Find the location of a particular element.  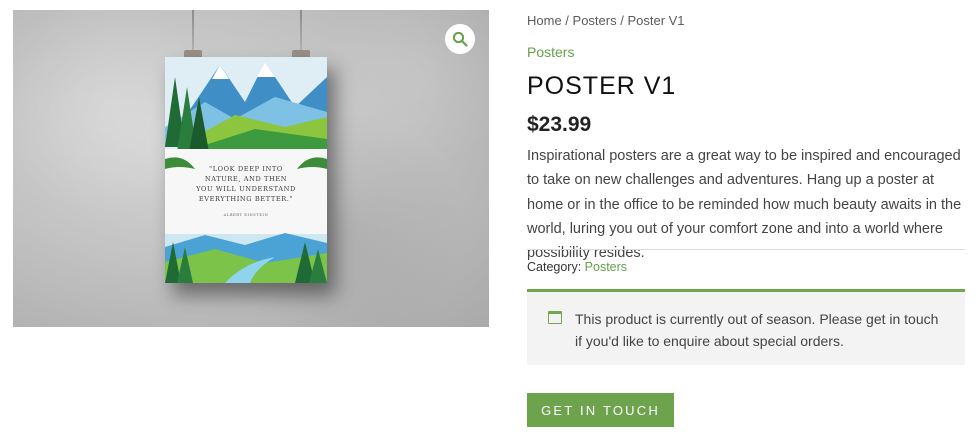

breadcrumb-home-link: Home is located at coordinates (544, 20).